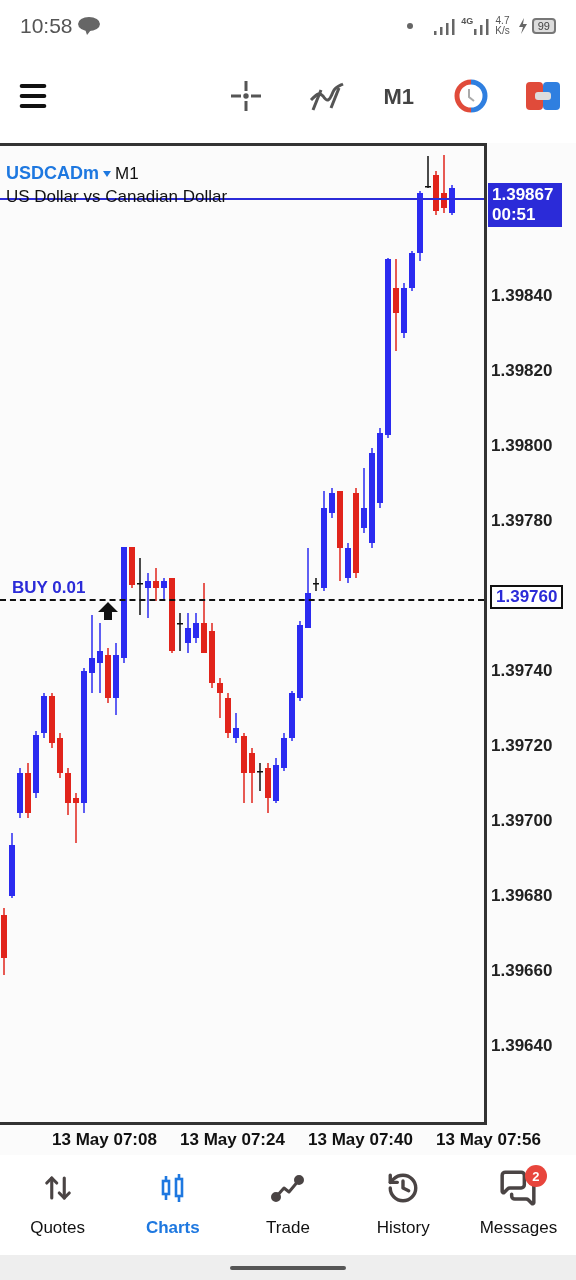 Image resolution: width=576 pixels, height=1280 pixels. I want to click on price-tick: 1.39720, so click(522, 745).